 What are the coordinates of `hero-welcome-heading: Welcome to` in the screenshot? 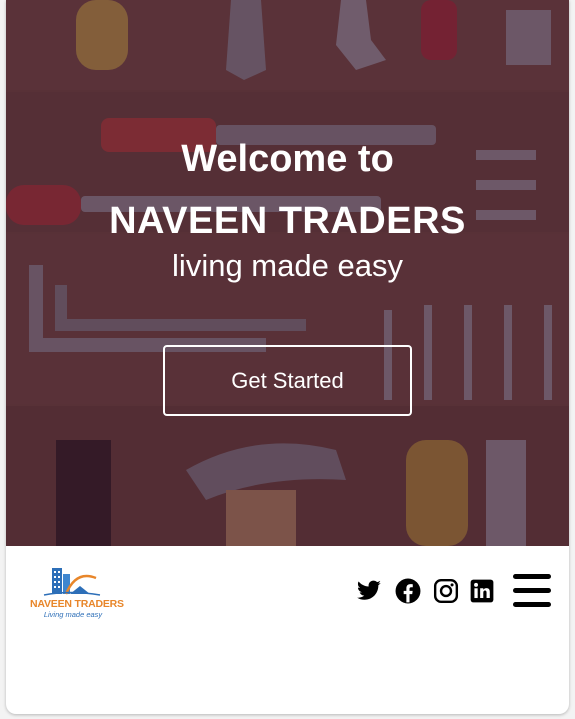 It's located at (287, 159).